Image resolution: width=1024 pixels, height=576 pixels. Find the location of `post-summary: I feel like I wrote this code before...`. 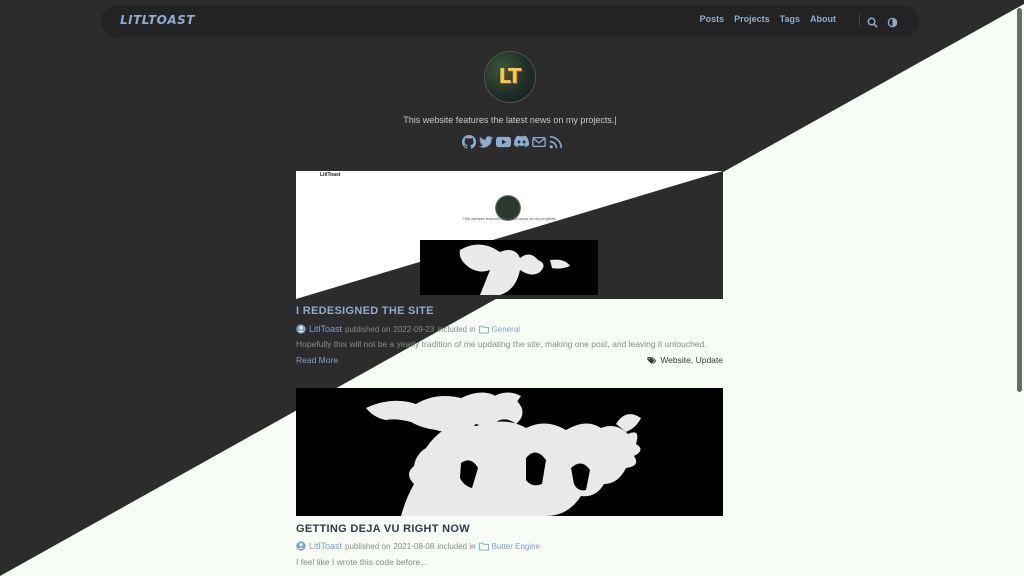

post-summary: I feel like I wrote this code before... is located at coordinates (362, 562).